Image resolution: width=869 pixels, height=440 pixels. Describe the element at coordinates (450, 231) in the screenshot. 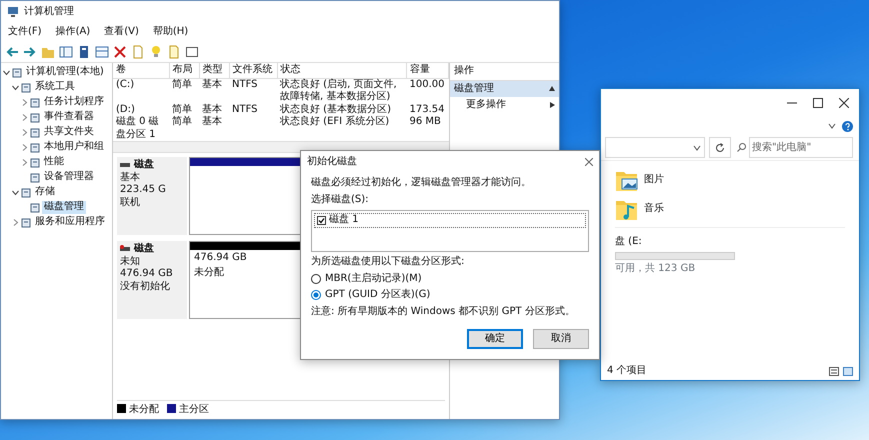

I see `disk-list: 磁盘 1` at that location.